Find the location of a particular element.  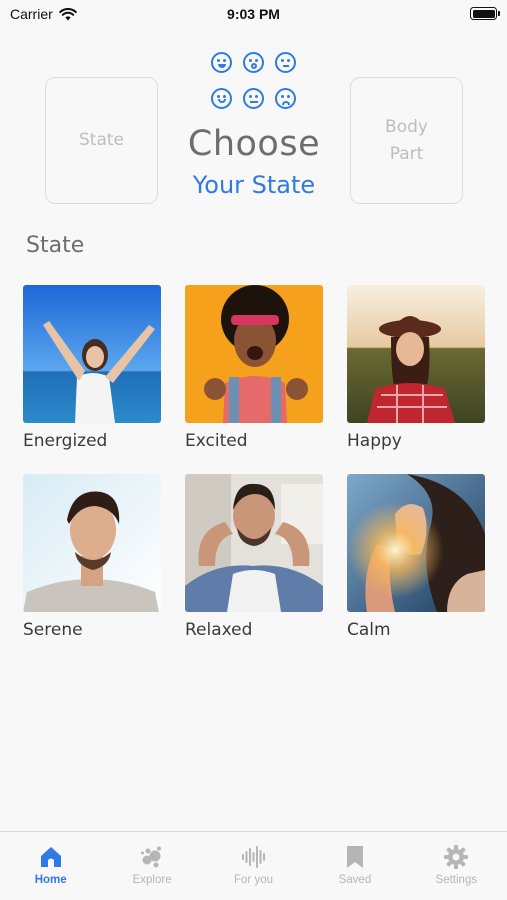

state-tile-relaxed: Relaxed is located at coordinates (254, 557).